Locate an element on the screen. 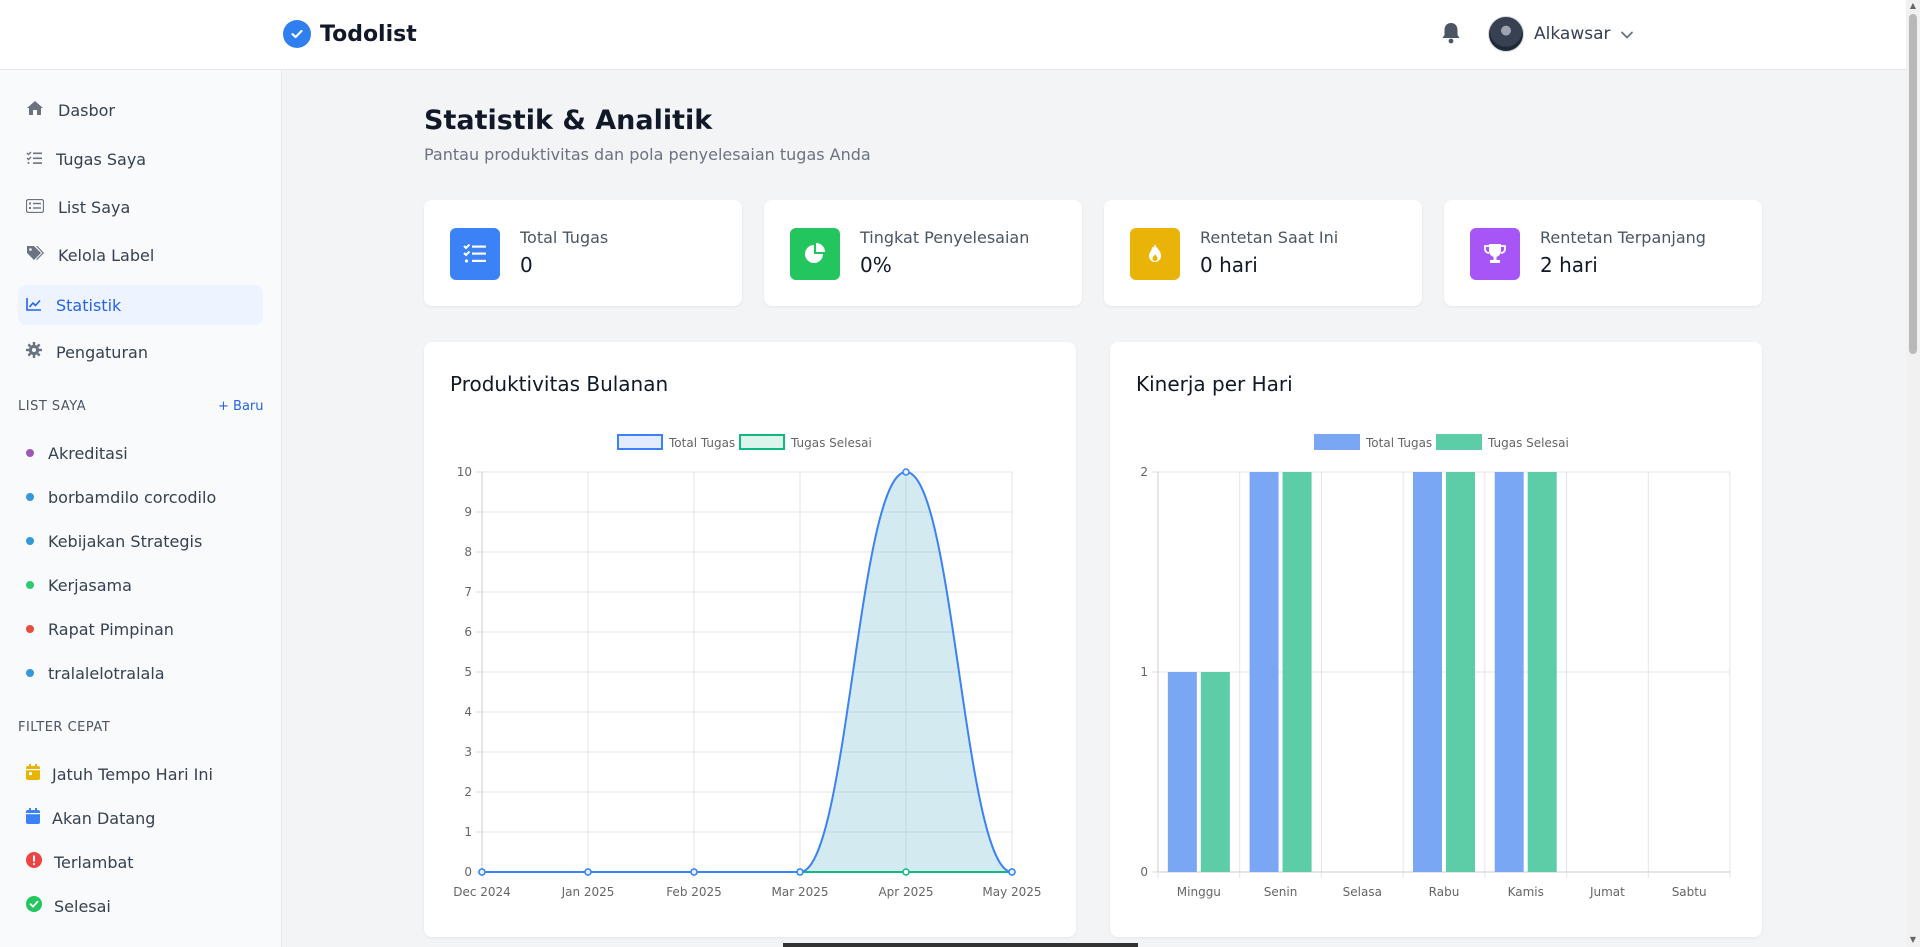 The height and width of the screenshot is (947, 1920). app-brand: Todolist is located at coordinates (350, 34).